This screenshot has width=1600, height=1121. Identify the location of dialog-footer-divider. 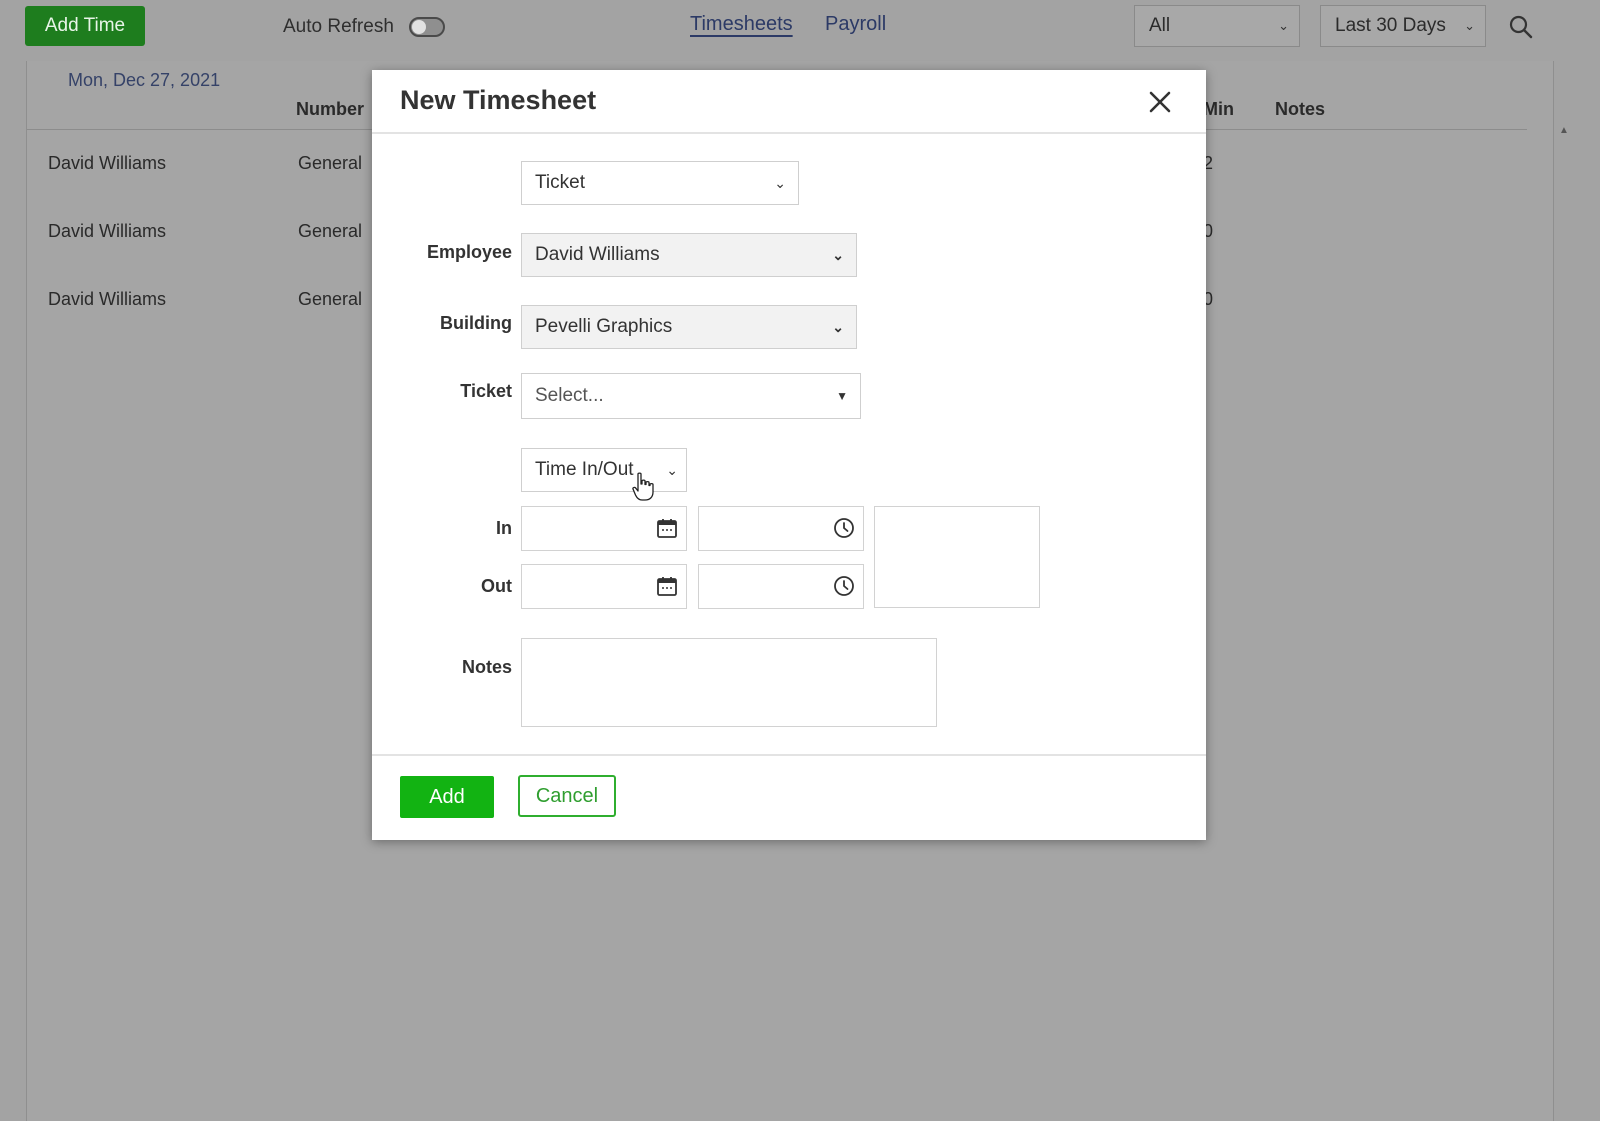
(789, 755).